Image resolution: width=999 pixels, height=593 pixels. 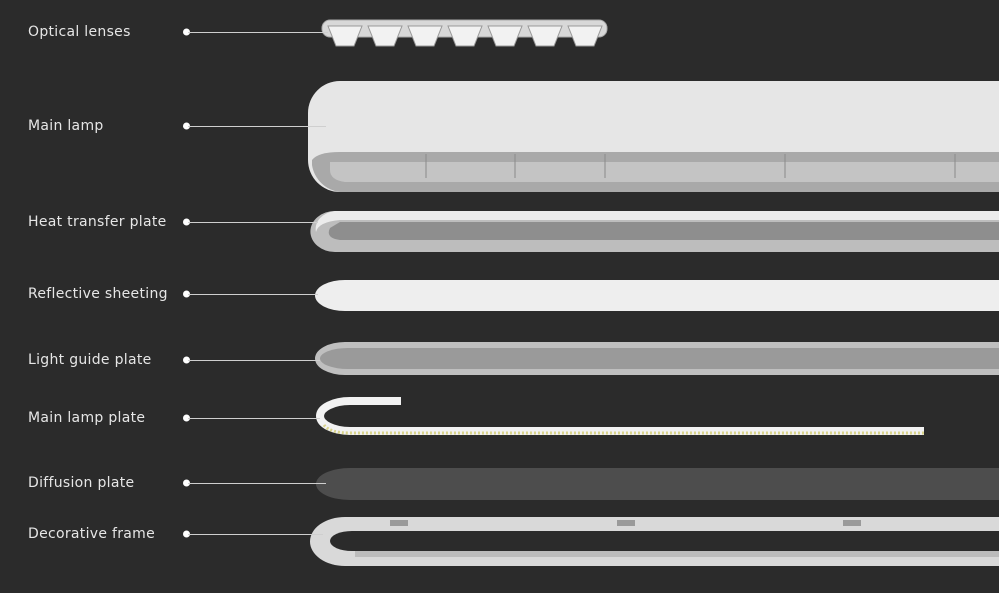 What do you see at coordinates (657, 358) in the screenshot?
I see `light-guide-plate-part` at bounding box center [657, 358].